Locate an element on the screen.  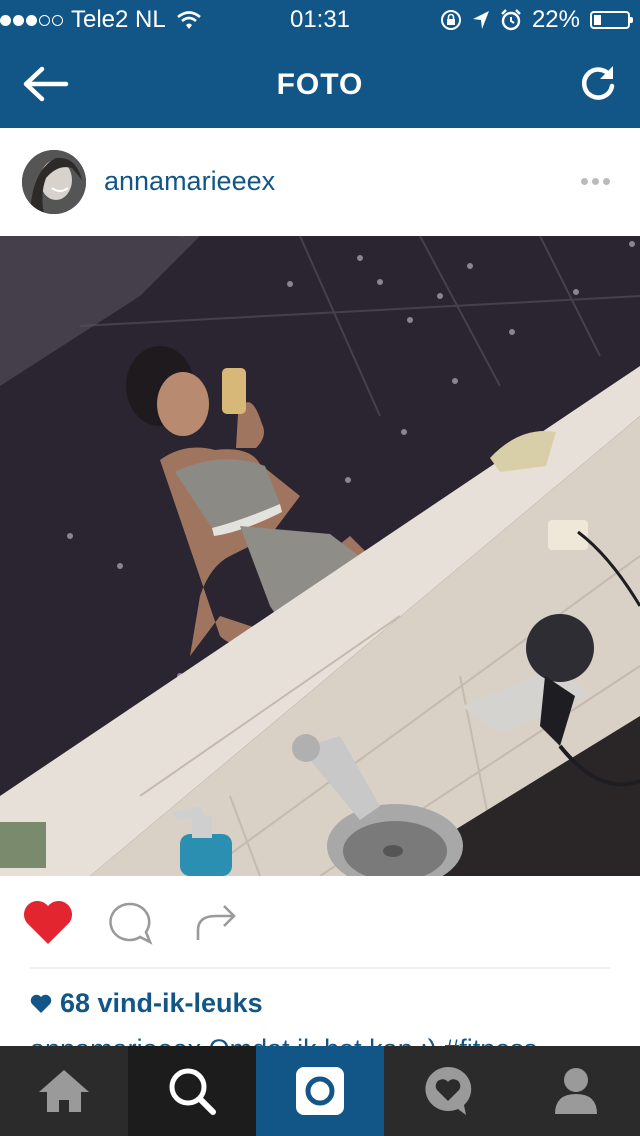
home-icon is located at coordinates (64, 1091).